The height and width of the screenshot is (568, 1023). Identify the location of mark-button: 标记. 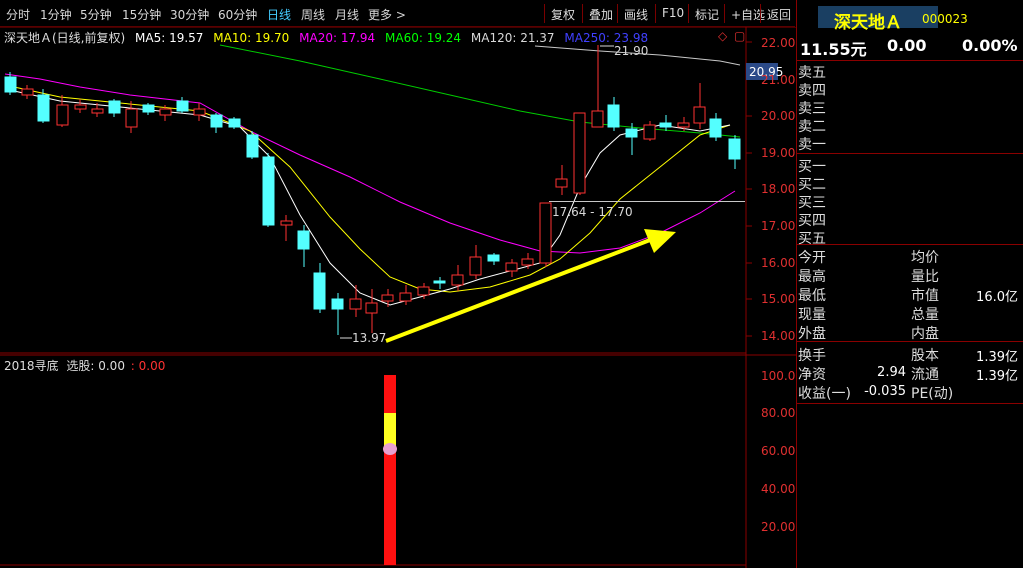
(706, 13).